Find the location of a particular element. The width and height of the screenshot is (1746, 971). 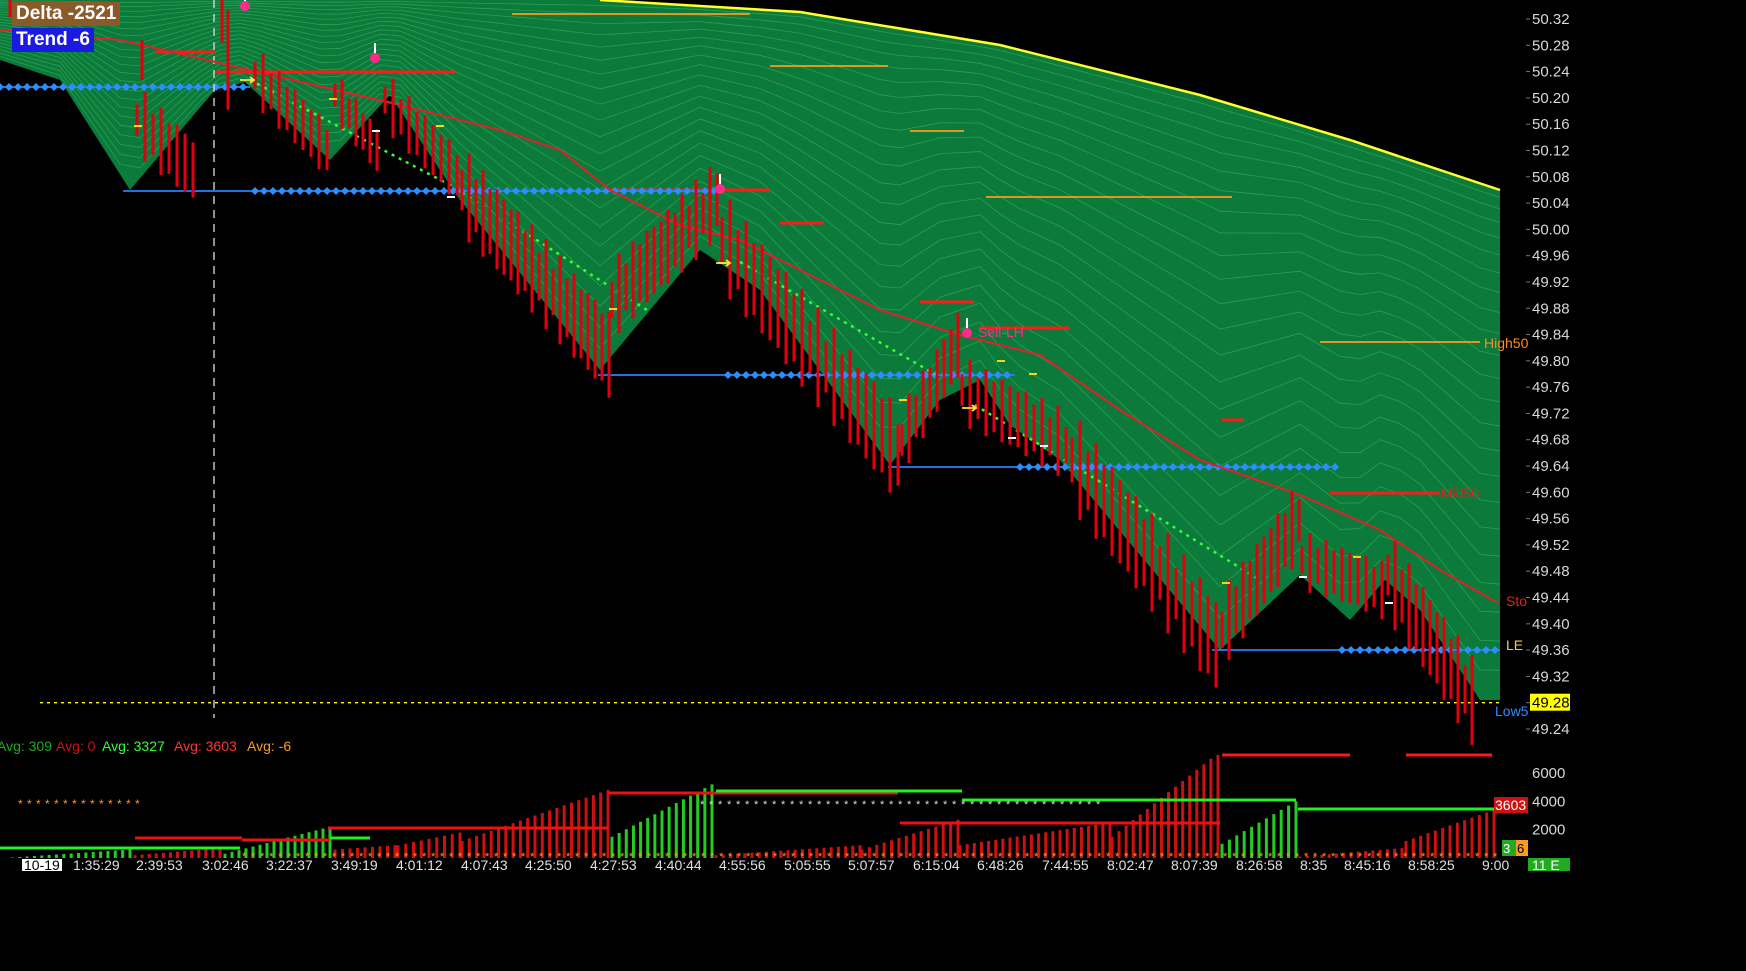

time-label: 2:39:53 is located at coordinates (159, 865).